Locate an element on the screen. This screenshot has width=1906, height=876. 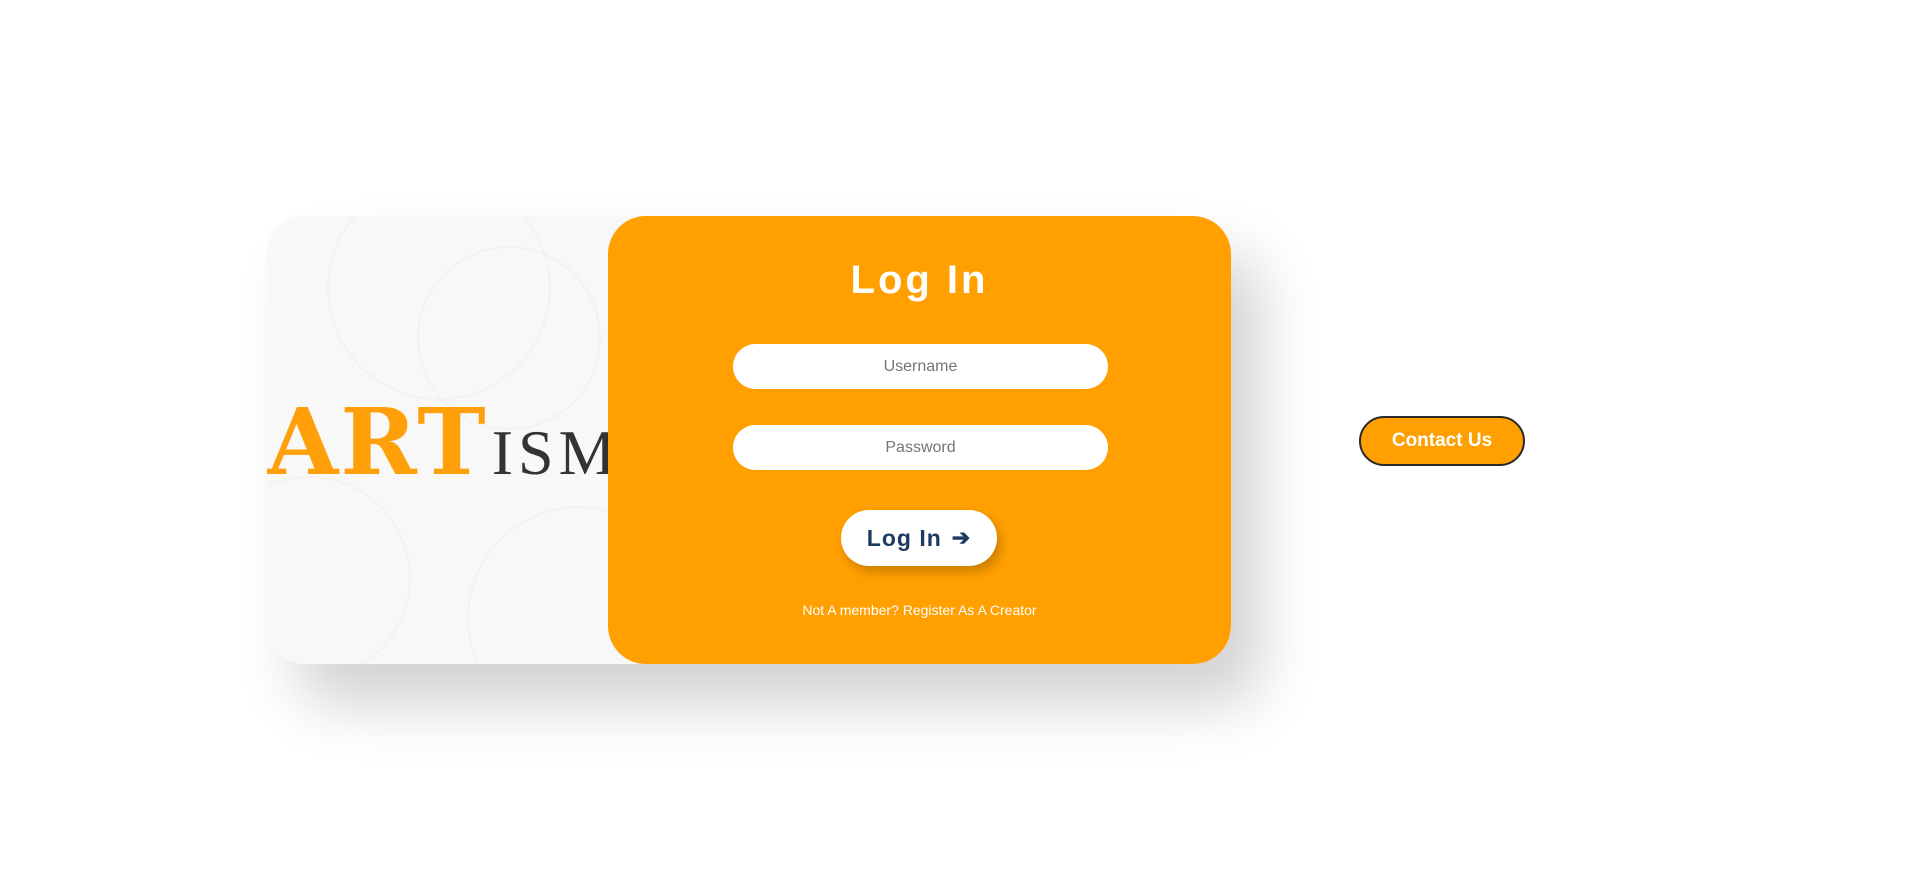
username-input is located at coordinates (920, 366).